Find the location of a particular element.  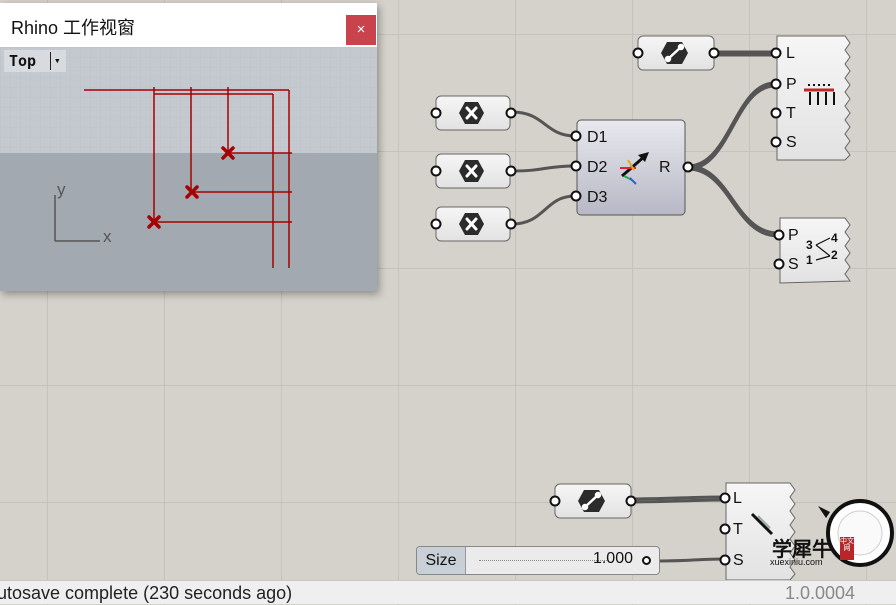

viewport-name: Top is located at coordinates (23, 61).